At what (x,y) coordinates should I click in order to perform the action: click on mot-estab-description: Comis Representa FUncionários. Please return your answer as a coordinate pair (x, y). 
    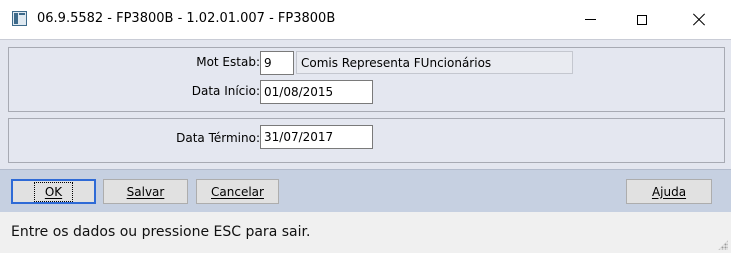
    Looking at the image, I should click on (434, 62).